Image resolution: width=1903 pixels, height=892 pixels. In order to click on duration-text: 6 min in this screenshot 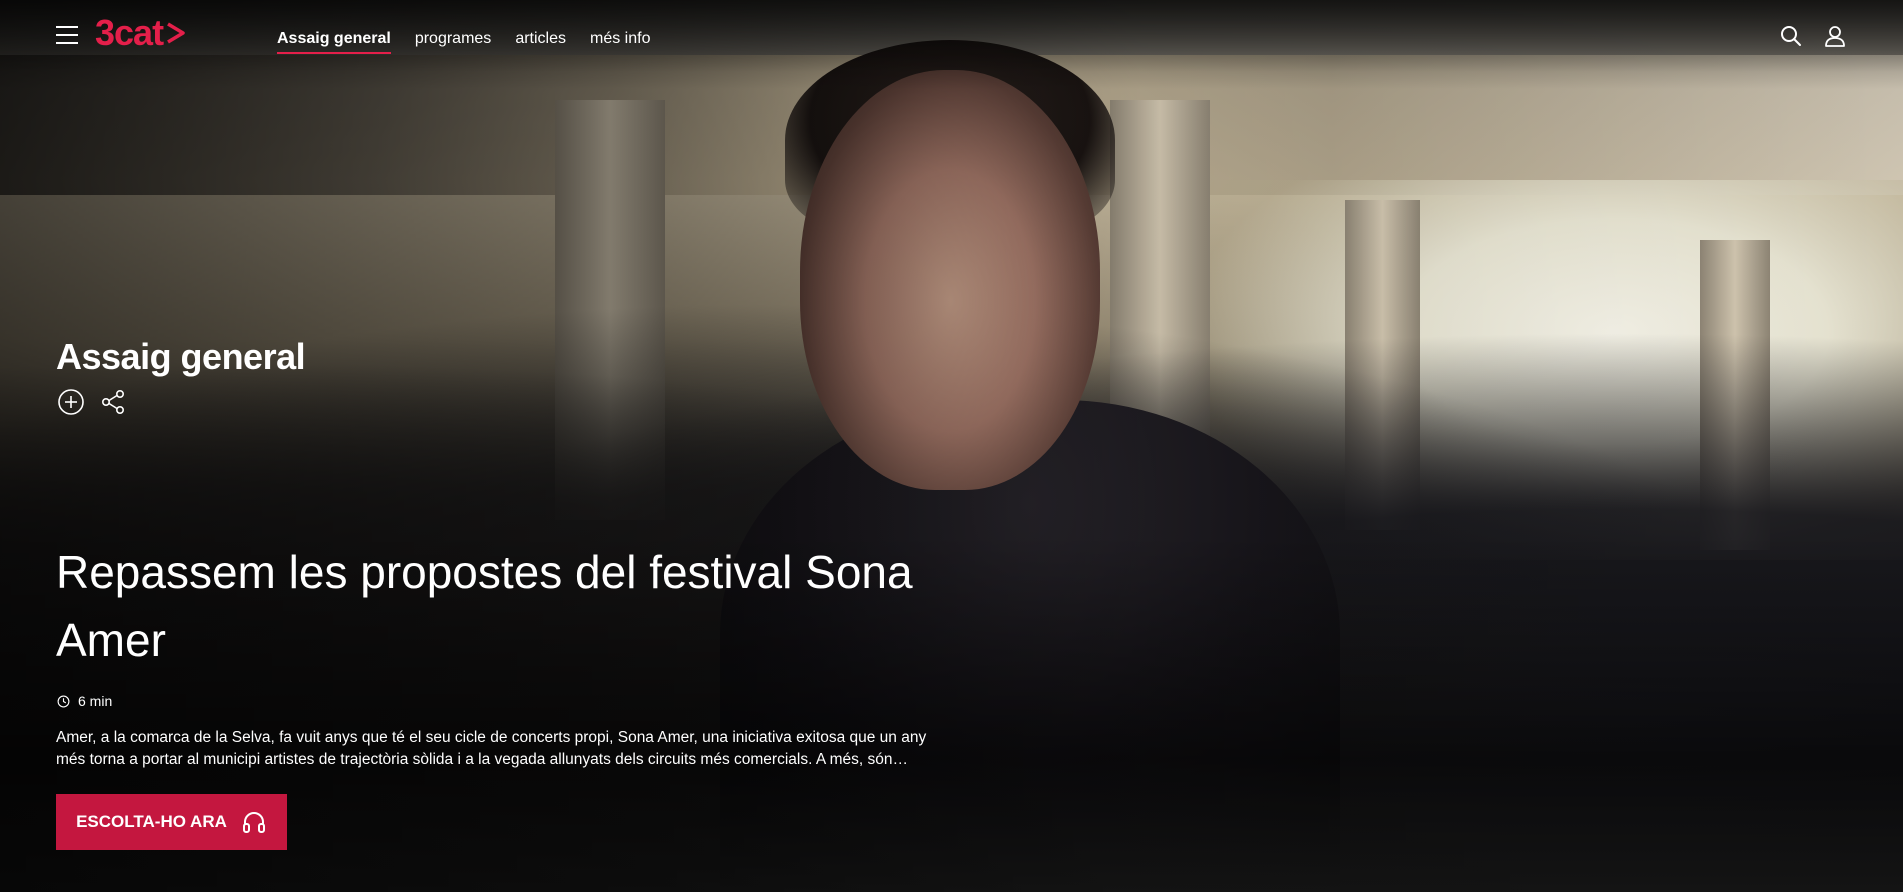, I will do `click(95, 701)`.